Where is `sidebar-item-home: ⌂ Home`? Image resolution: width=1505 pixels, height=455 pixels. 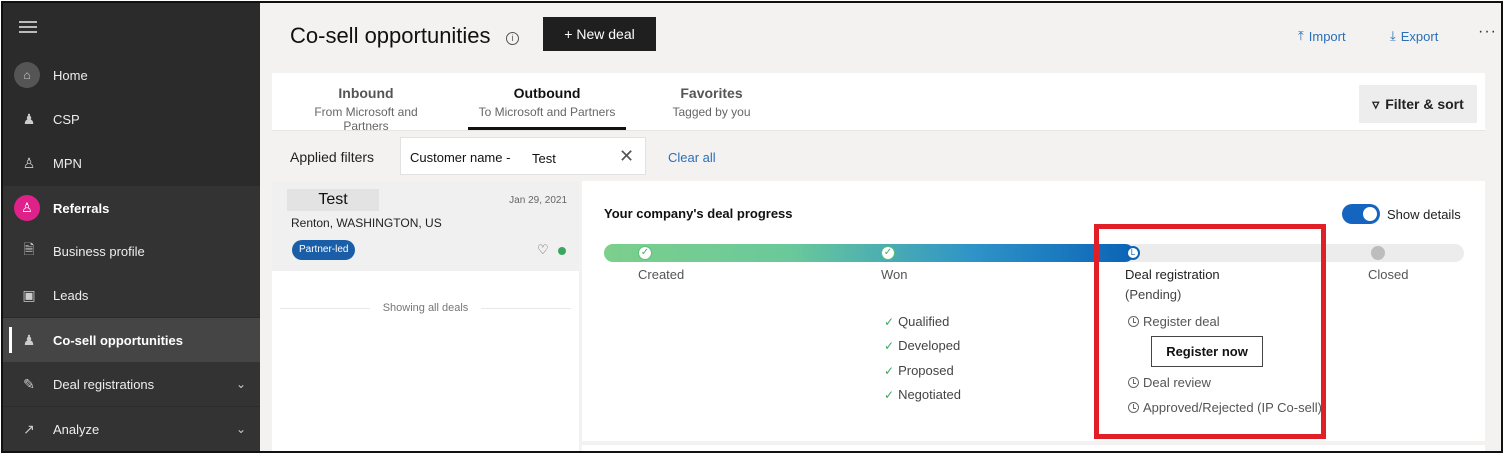 sidebar-item-home: ⌂ Home is located at coordinates (131, 75).